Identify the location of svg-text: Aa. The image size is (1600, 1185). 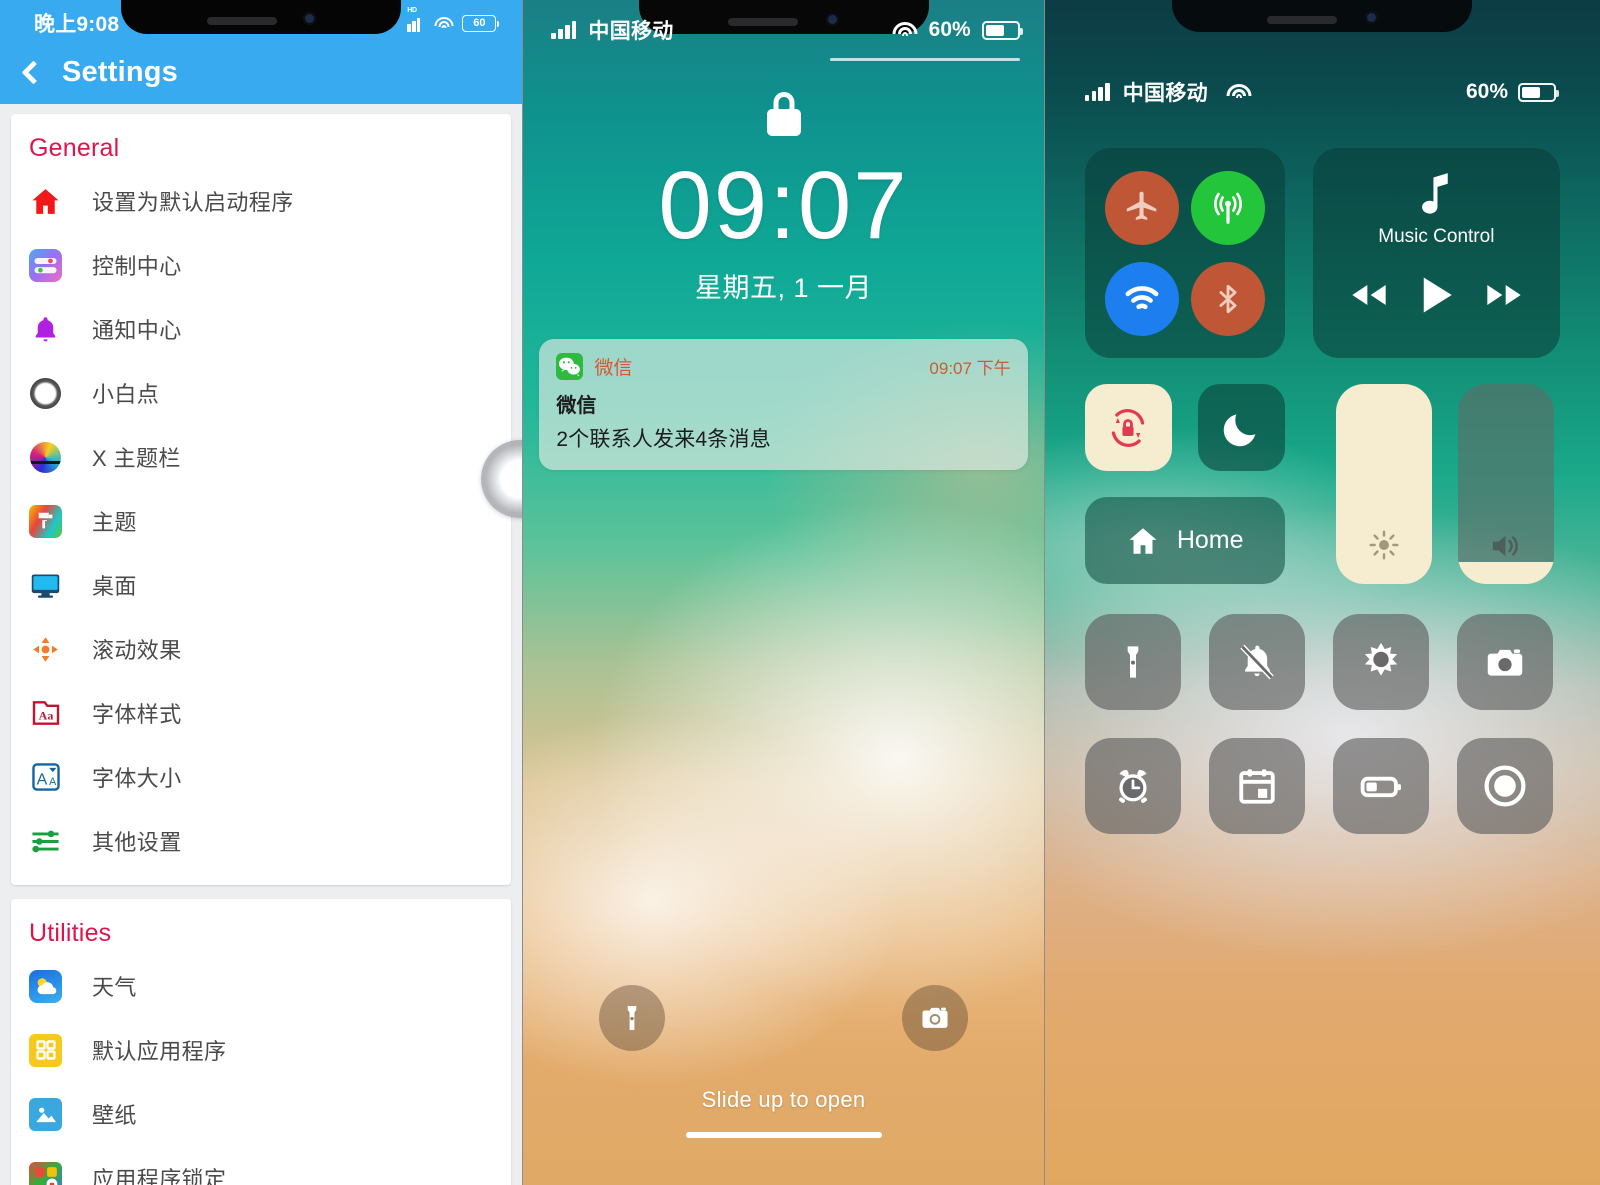
(45, 716).